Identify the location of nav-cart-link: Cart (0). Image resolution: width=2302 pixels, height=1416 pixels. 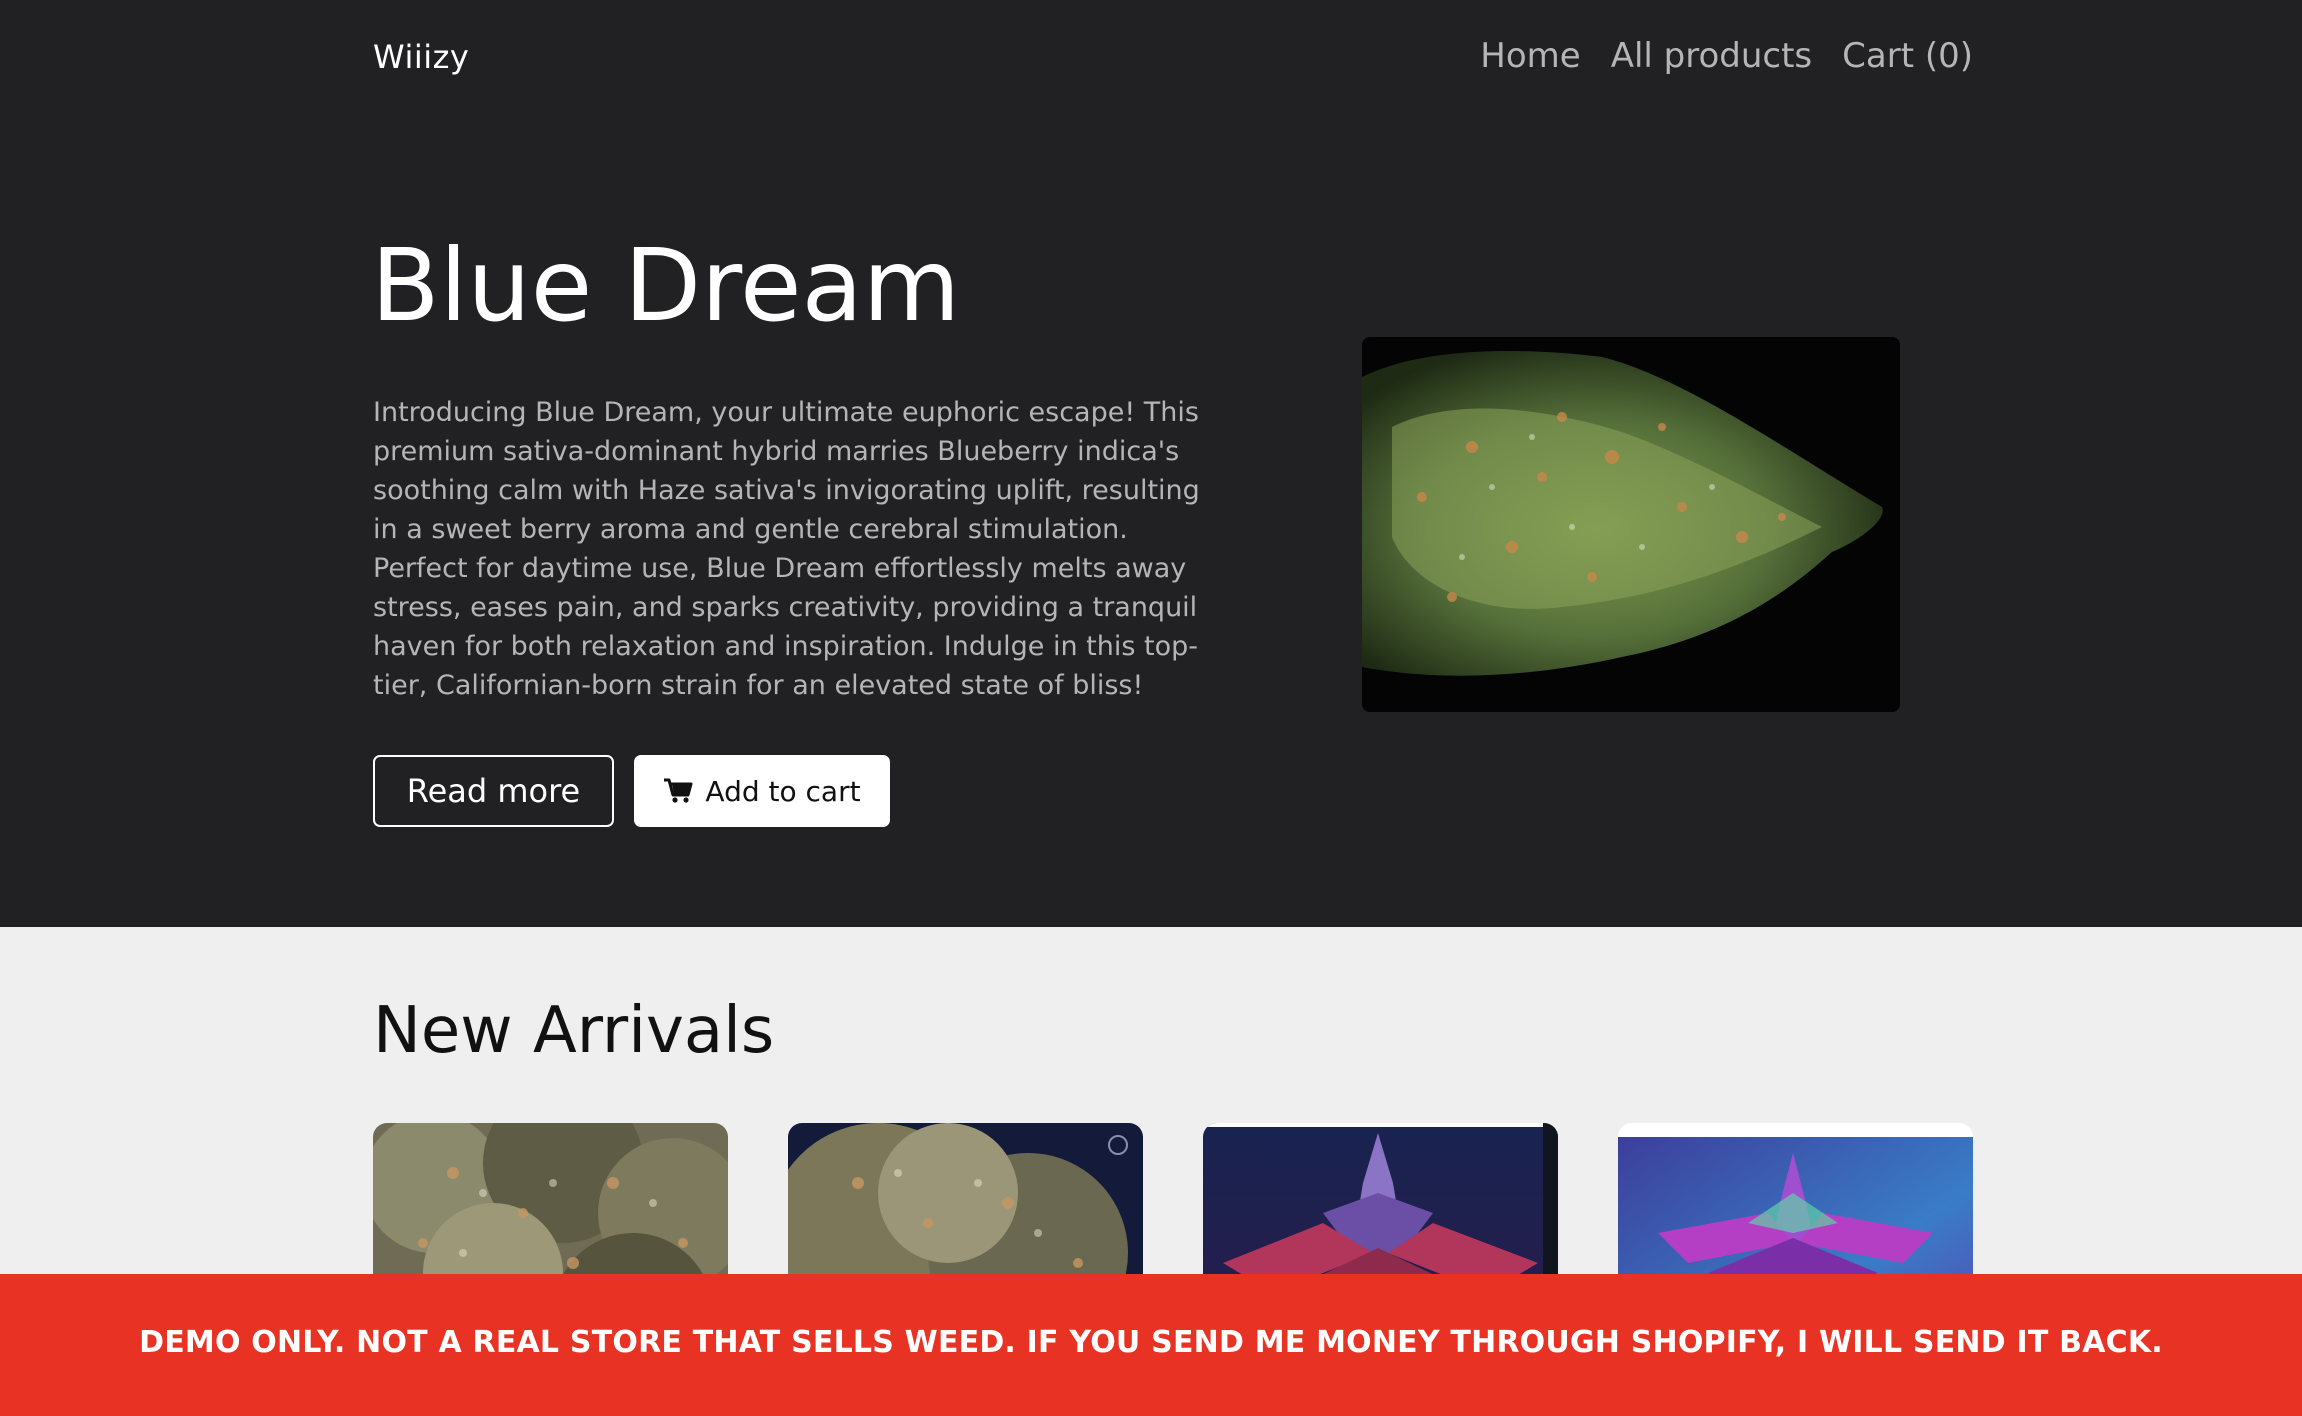
(1907, 56).